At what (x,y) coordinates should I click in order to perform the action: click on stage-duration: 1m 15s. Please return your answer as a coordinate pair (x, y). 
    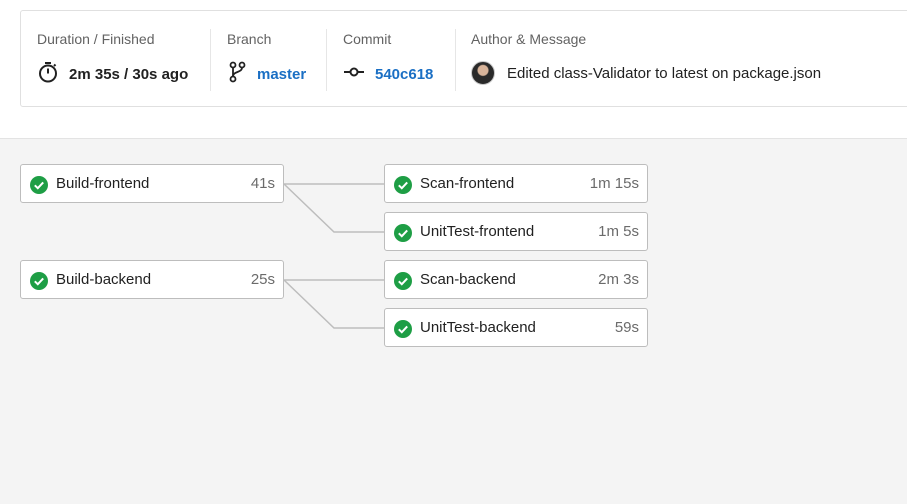
    Looking at the image, I should click on (614, 183).